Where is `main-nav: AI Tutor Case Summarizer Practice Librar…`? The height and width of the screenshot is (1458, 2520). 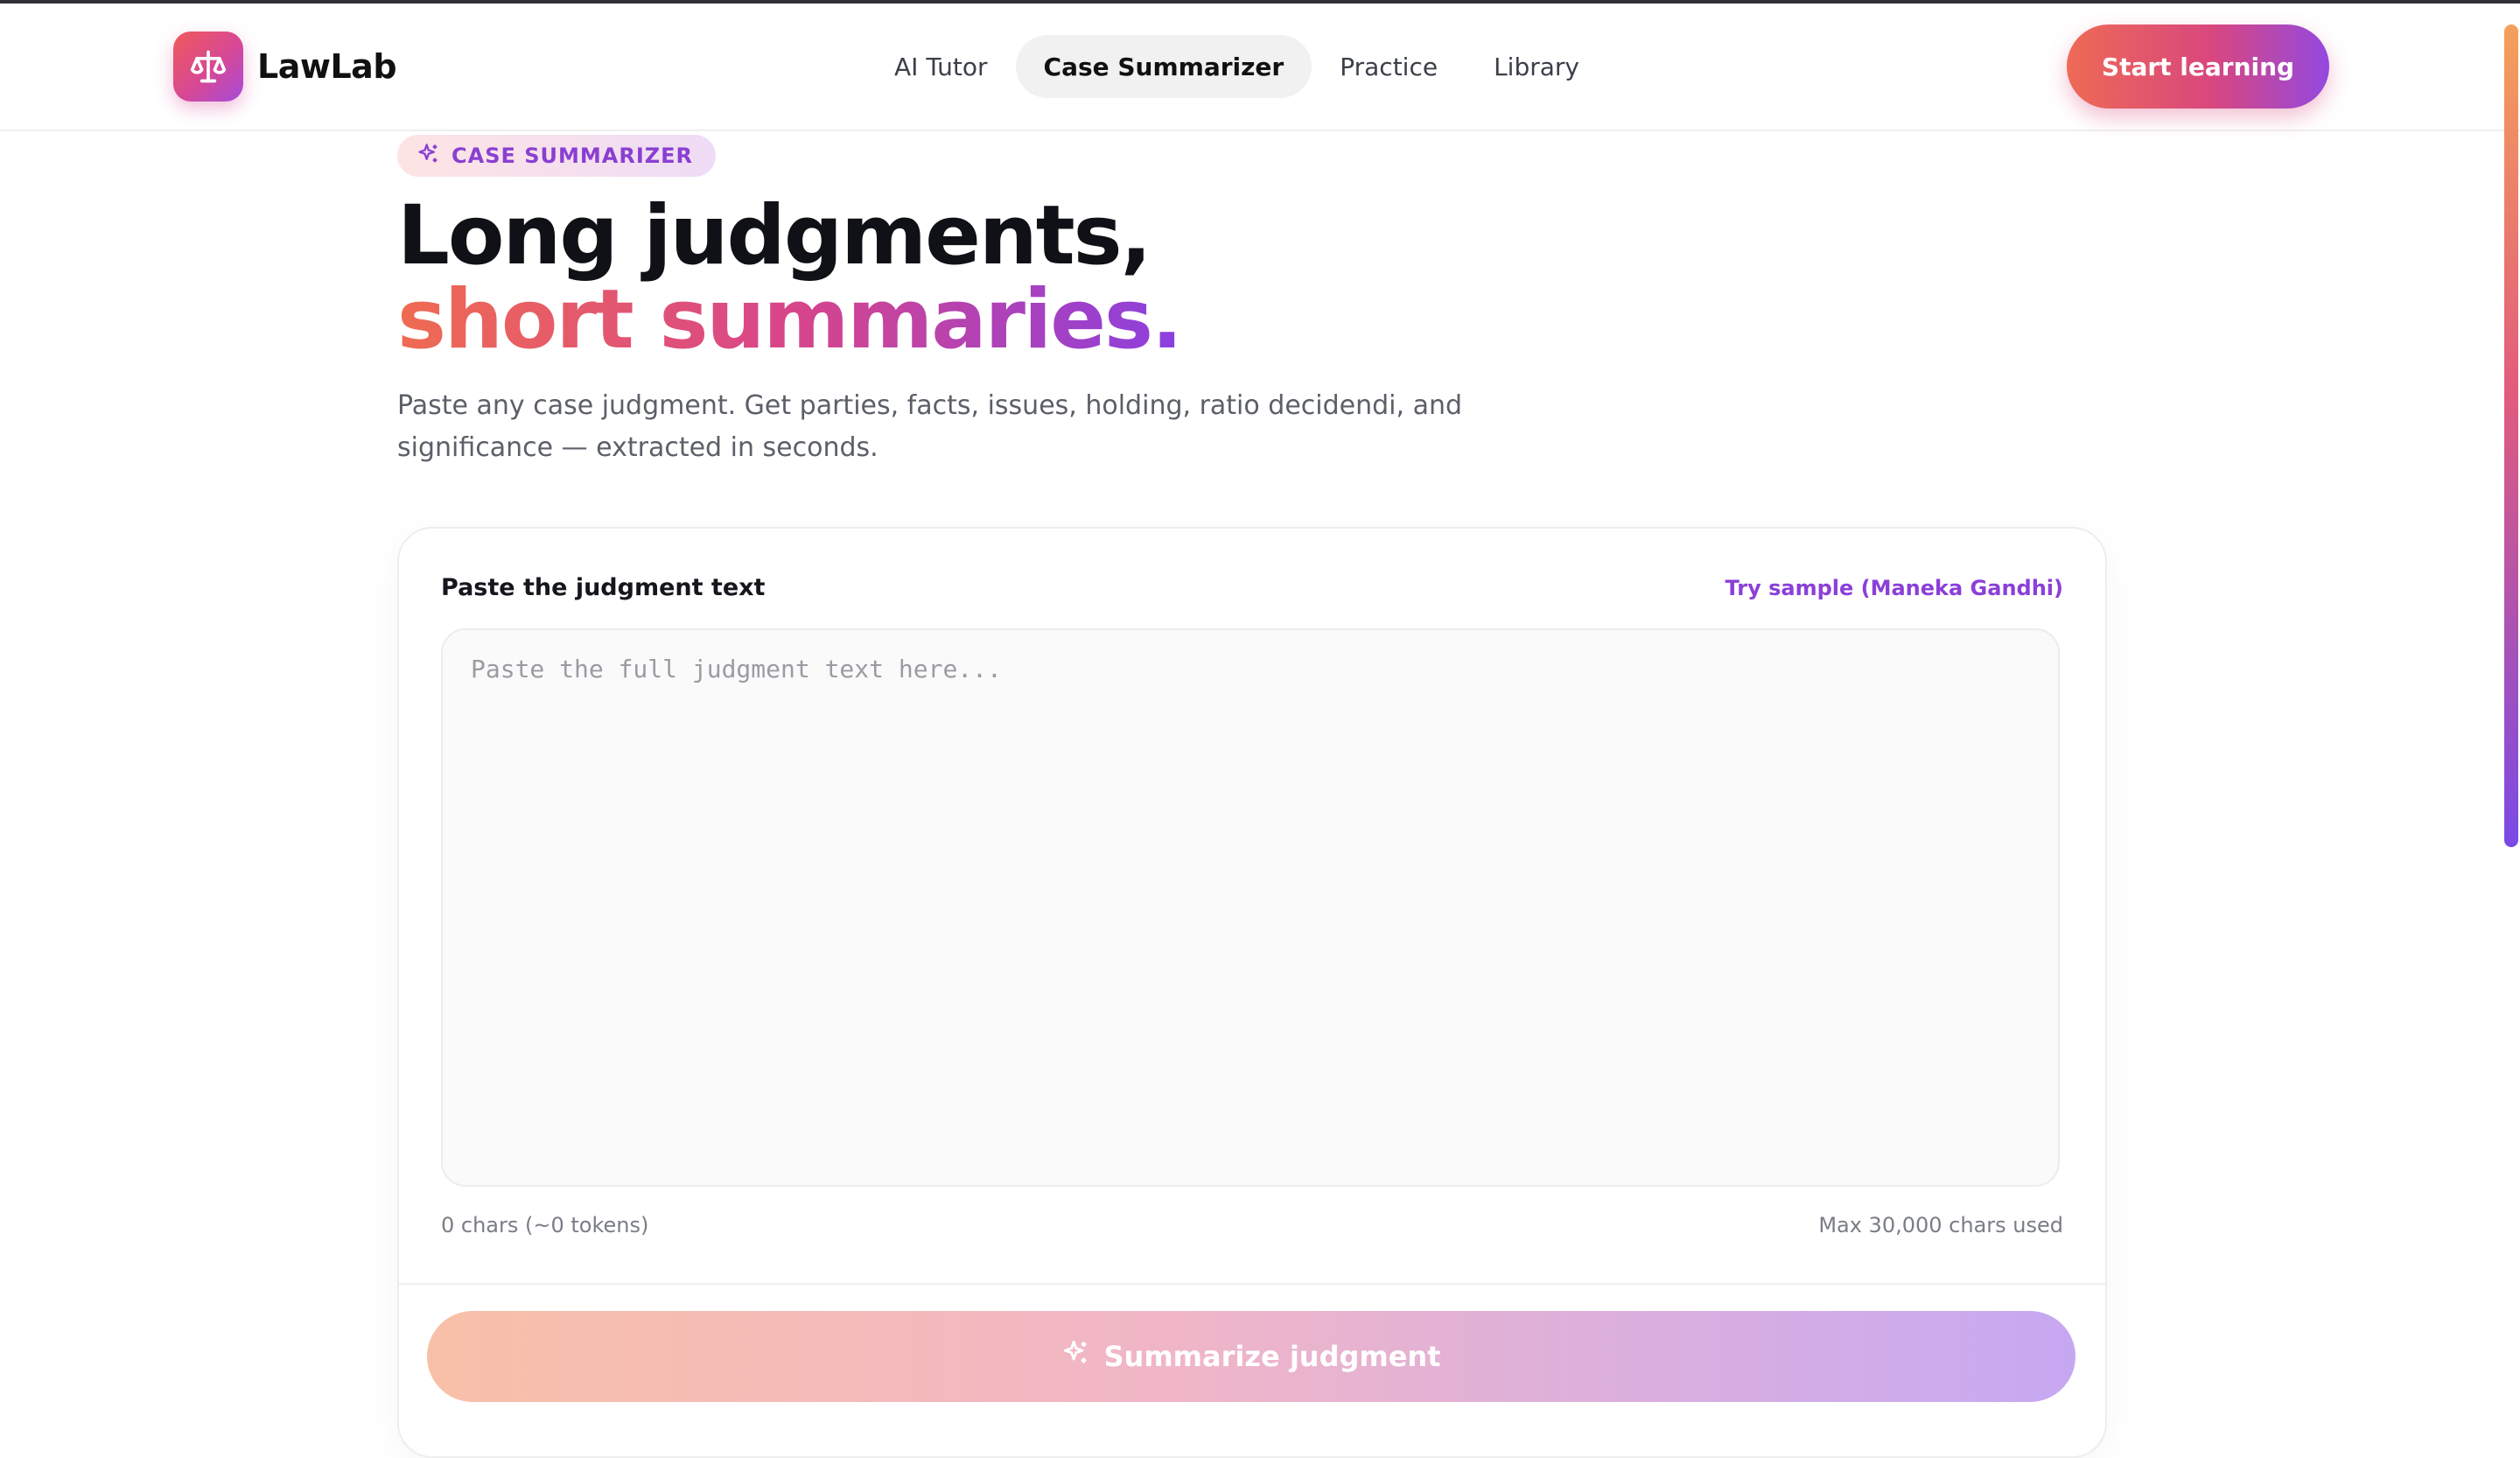 main-nav: AI Tutor Case Summarizer Practice Librar… is located at coordinates (1236, 66).